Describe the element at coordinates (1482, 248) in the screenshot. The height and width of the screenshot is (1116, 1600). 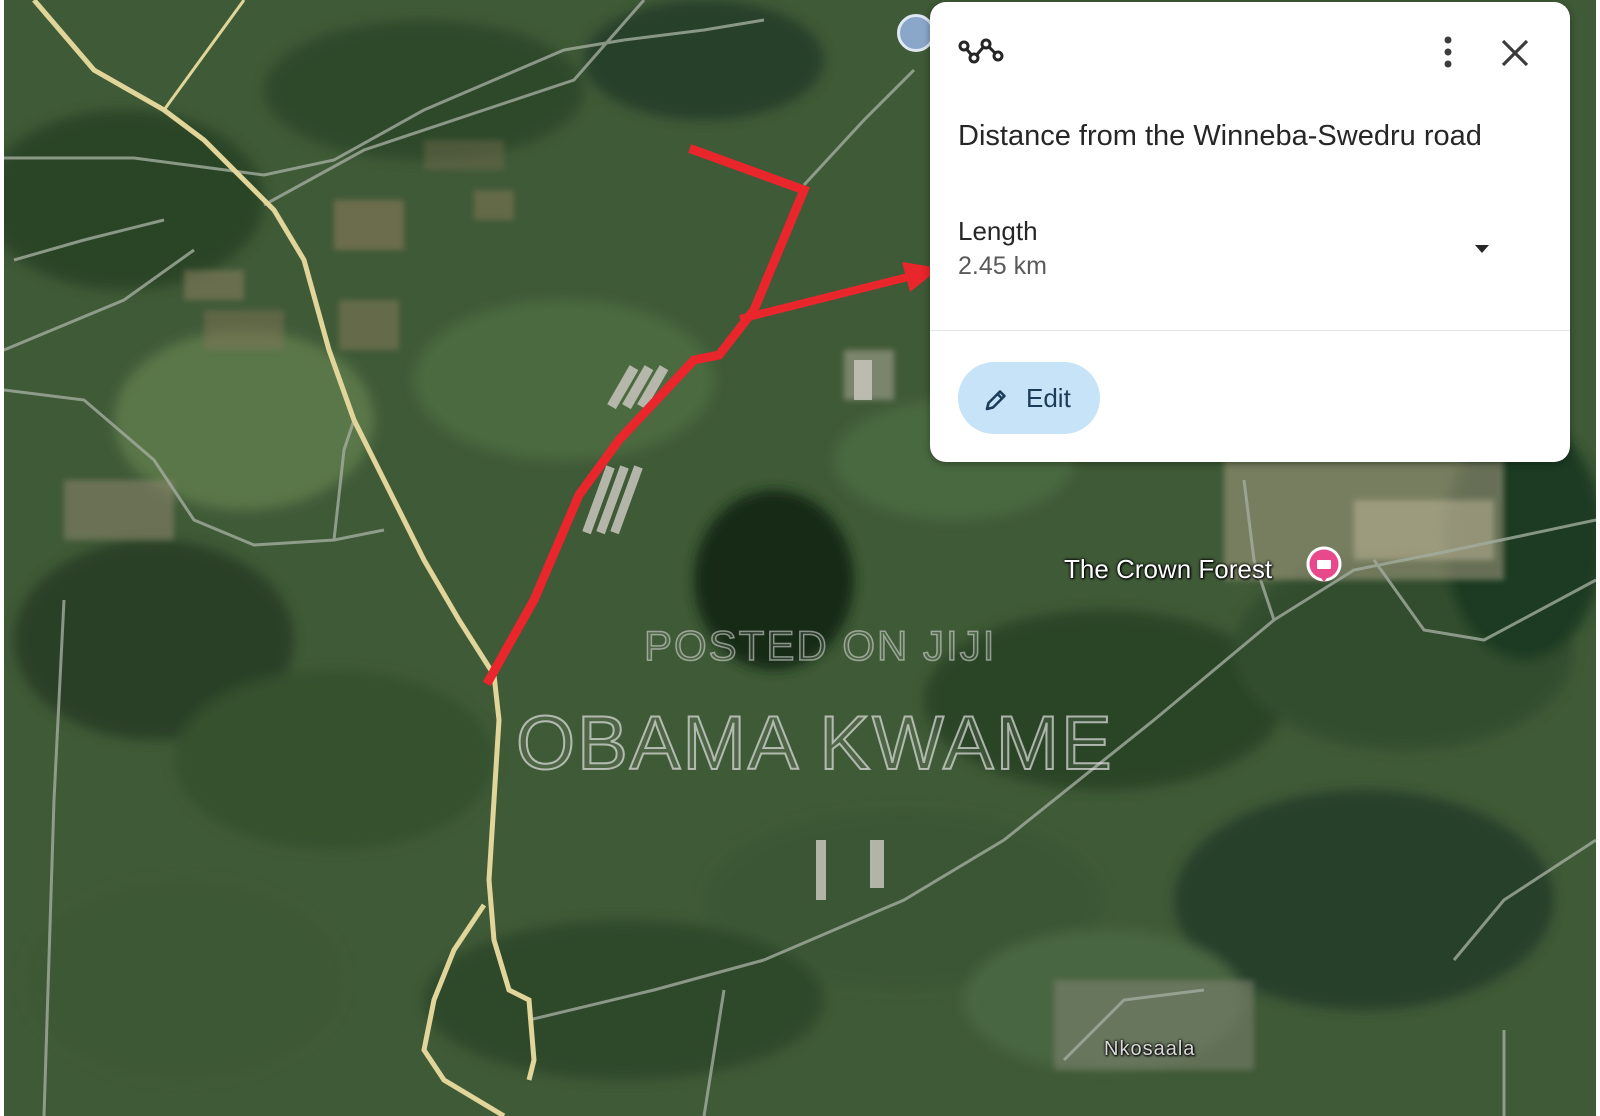
I see `caret-down-icon` at that location.